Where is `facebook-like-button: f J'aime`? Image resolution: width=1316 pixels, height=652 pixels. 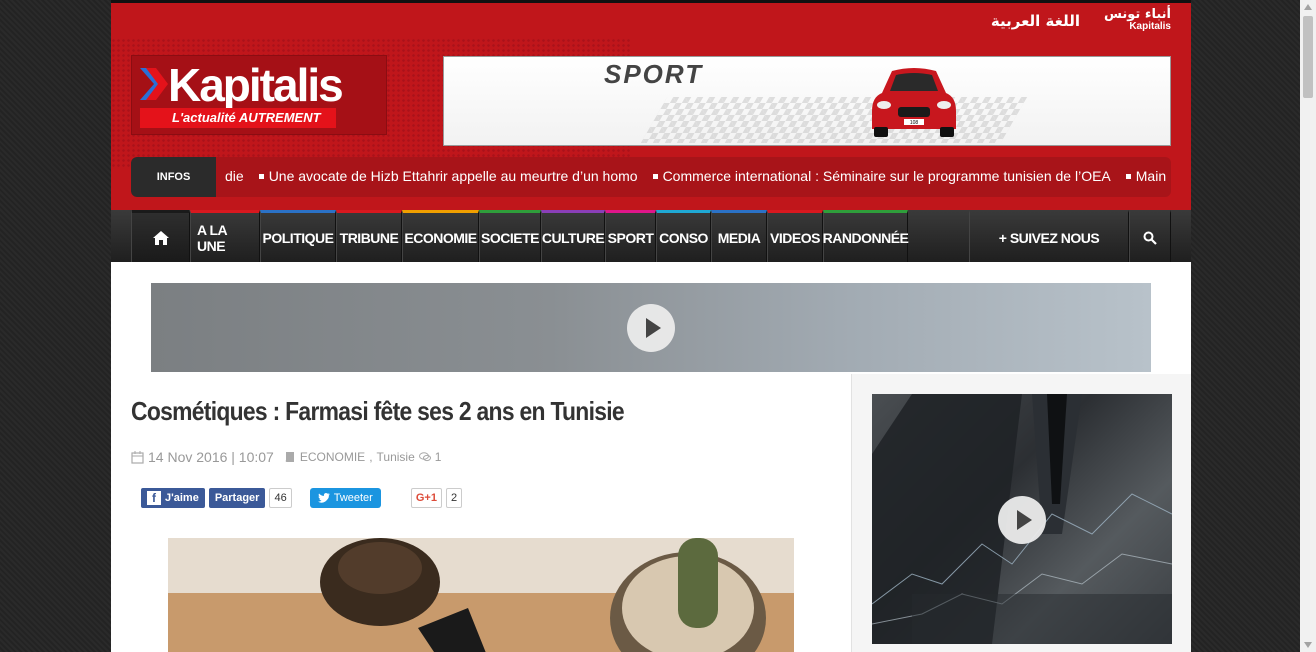 facebook-like-button: f J'aime is located at coordinates (173, 498).